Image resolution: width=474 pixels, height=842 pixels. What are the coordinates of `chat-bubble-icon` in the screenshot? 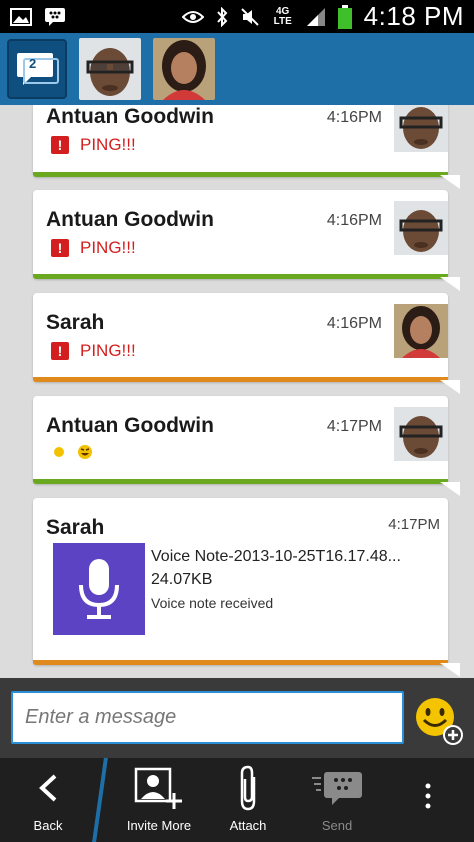 It's located at (38, 69).